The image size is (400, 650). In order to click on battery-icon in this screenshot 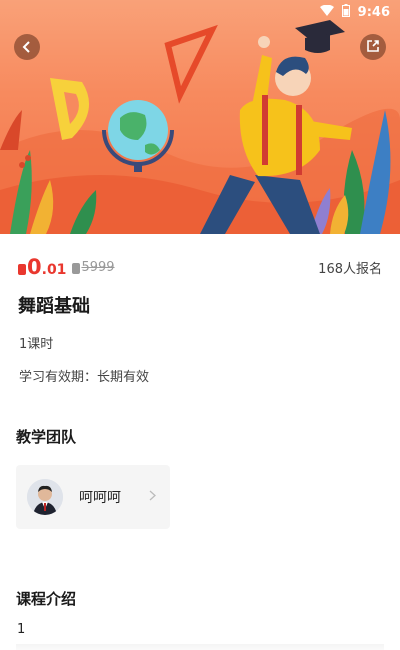, I will do `click(345, 12)`.